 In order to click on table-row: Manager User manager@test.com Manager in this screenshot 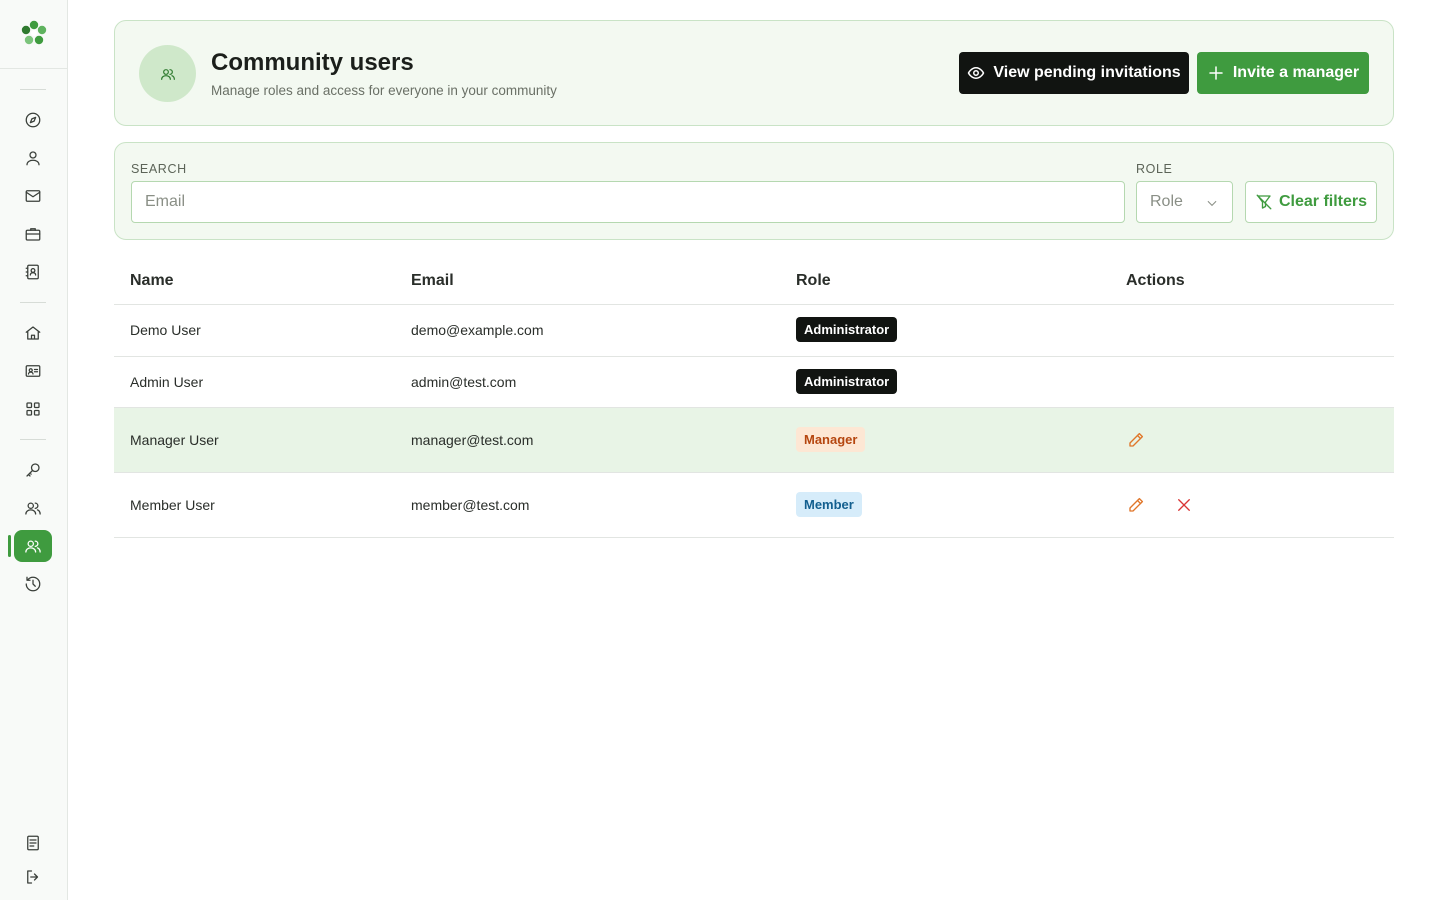, I will do `click(754, 440)`.